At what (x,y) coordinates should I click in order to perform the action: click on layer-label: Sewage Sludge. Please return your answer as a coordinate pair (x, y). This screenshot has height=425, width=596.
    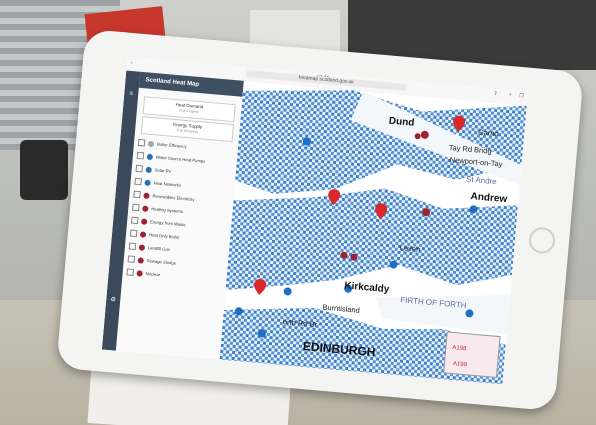
    Looking at the image, I should click on (161, 262).